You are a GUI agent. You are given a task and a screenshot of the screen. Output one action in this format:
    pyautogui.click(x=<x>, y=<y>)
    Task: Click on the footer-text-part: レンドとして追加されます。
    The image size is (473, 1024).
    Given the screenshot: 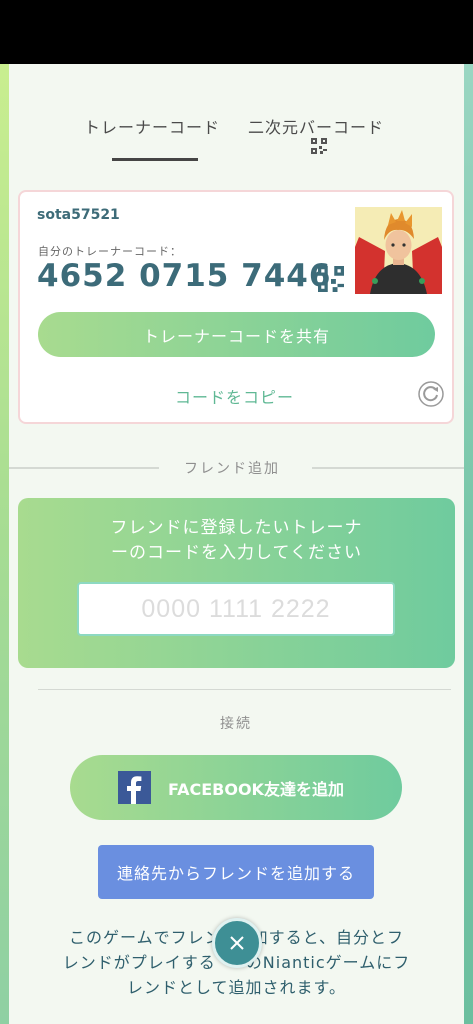 What is the action you would take?
    pyautogui.click(x=236, y=987)
    